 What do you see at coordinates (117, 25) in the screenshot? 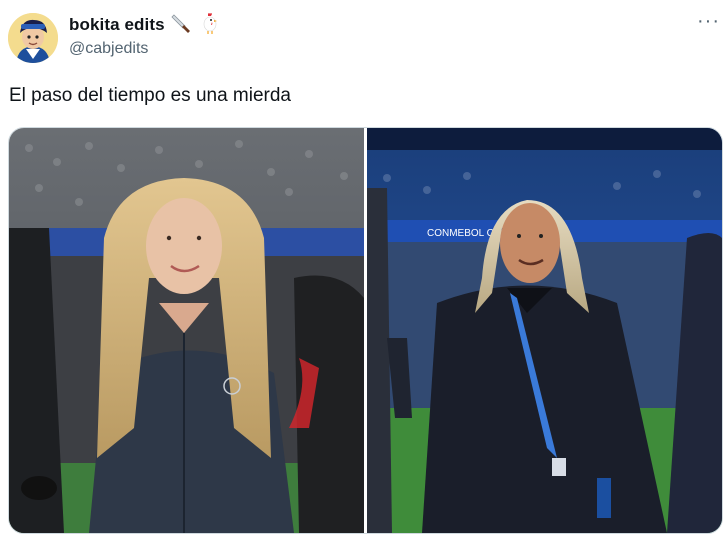
I see `display-name: bokita edits` at bounding box center [117, 25].